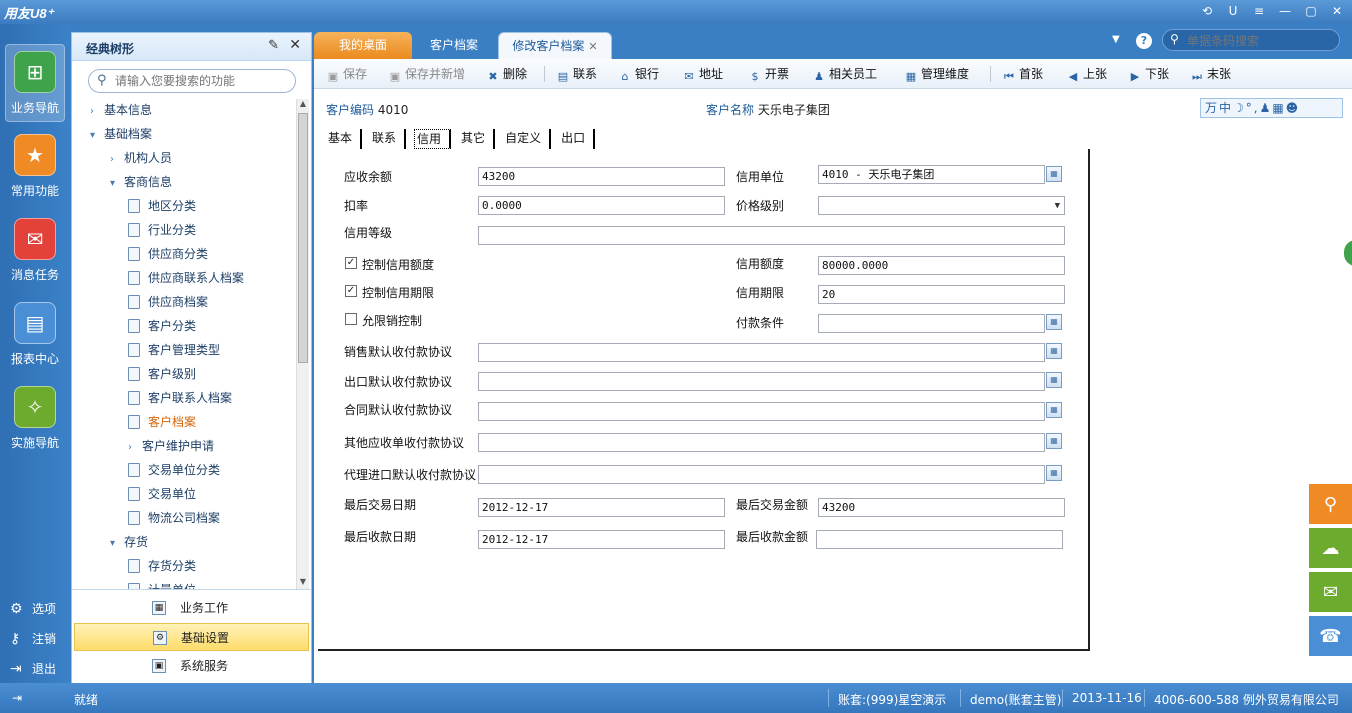  What do you see at coordinates (1148, 74) in the screenshot?
I see `next-button: ▶ 下张` at bounding box center [1148, 74].